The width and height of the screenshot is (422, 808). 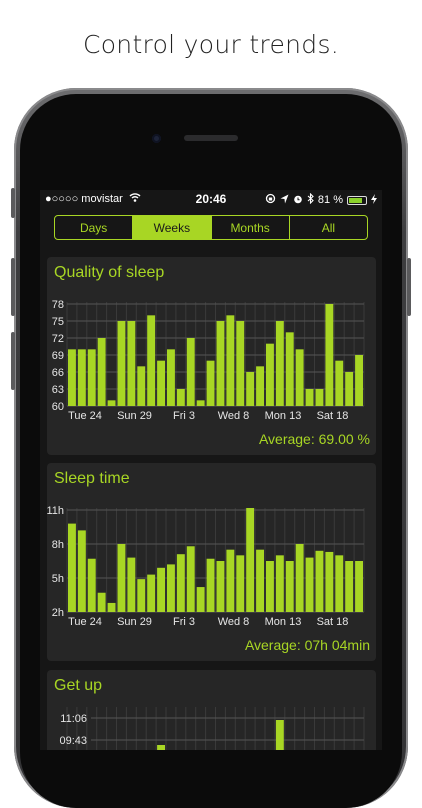 I want to click on earpiece-speaker, so click(x=211, y=138).